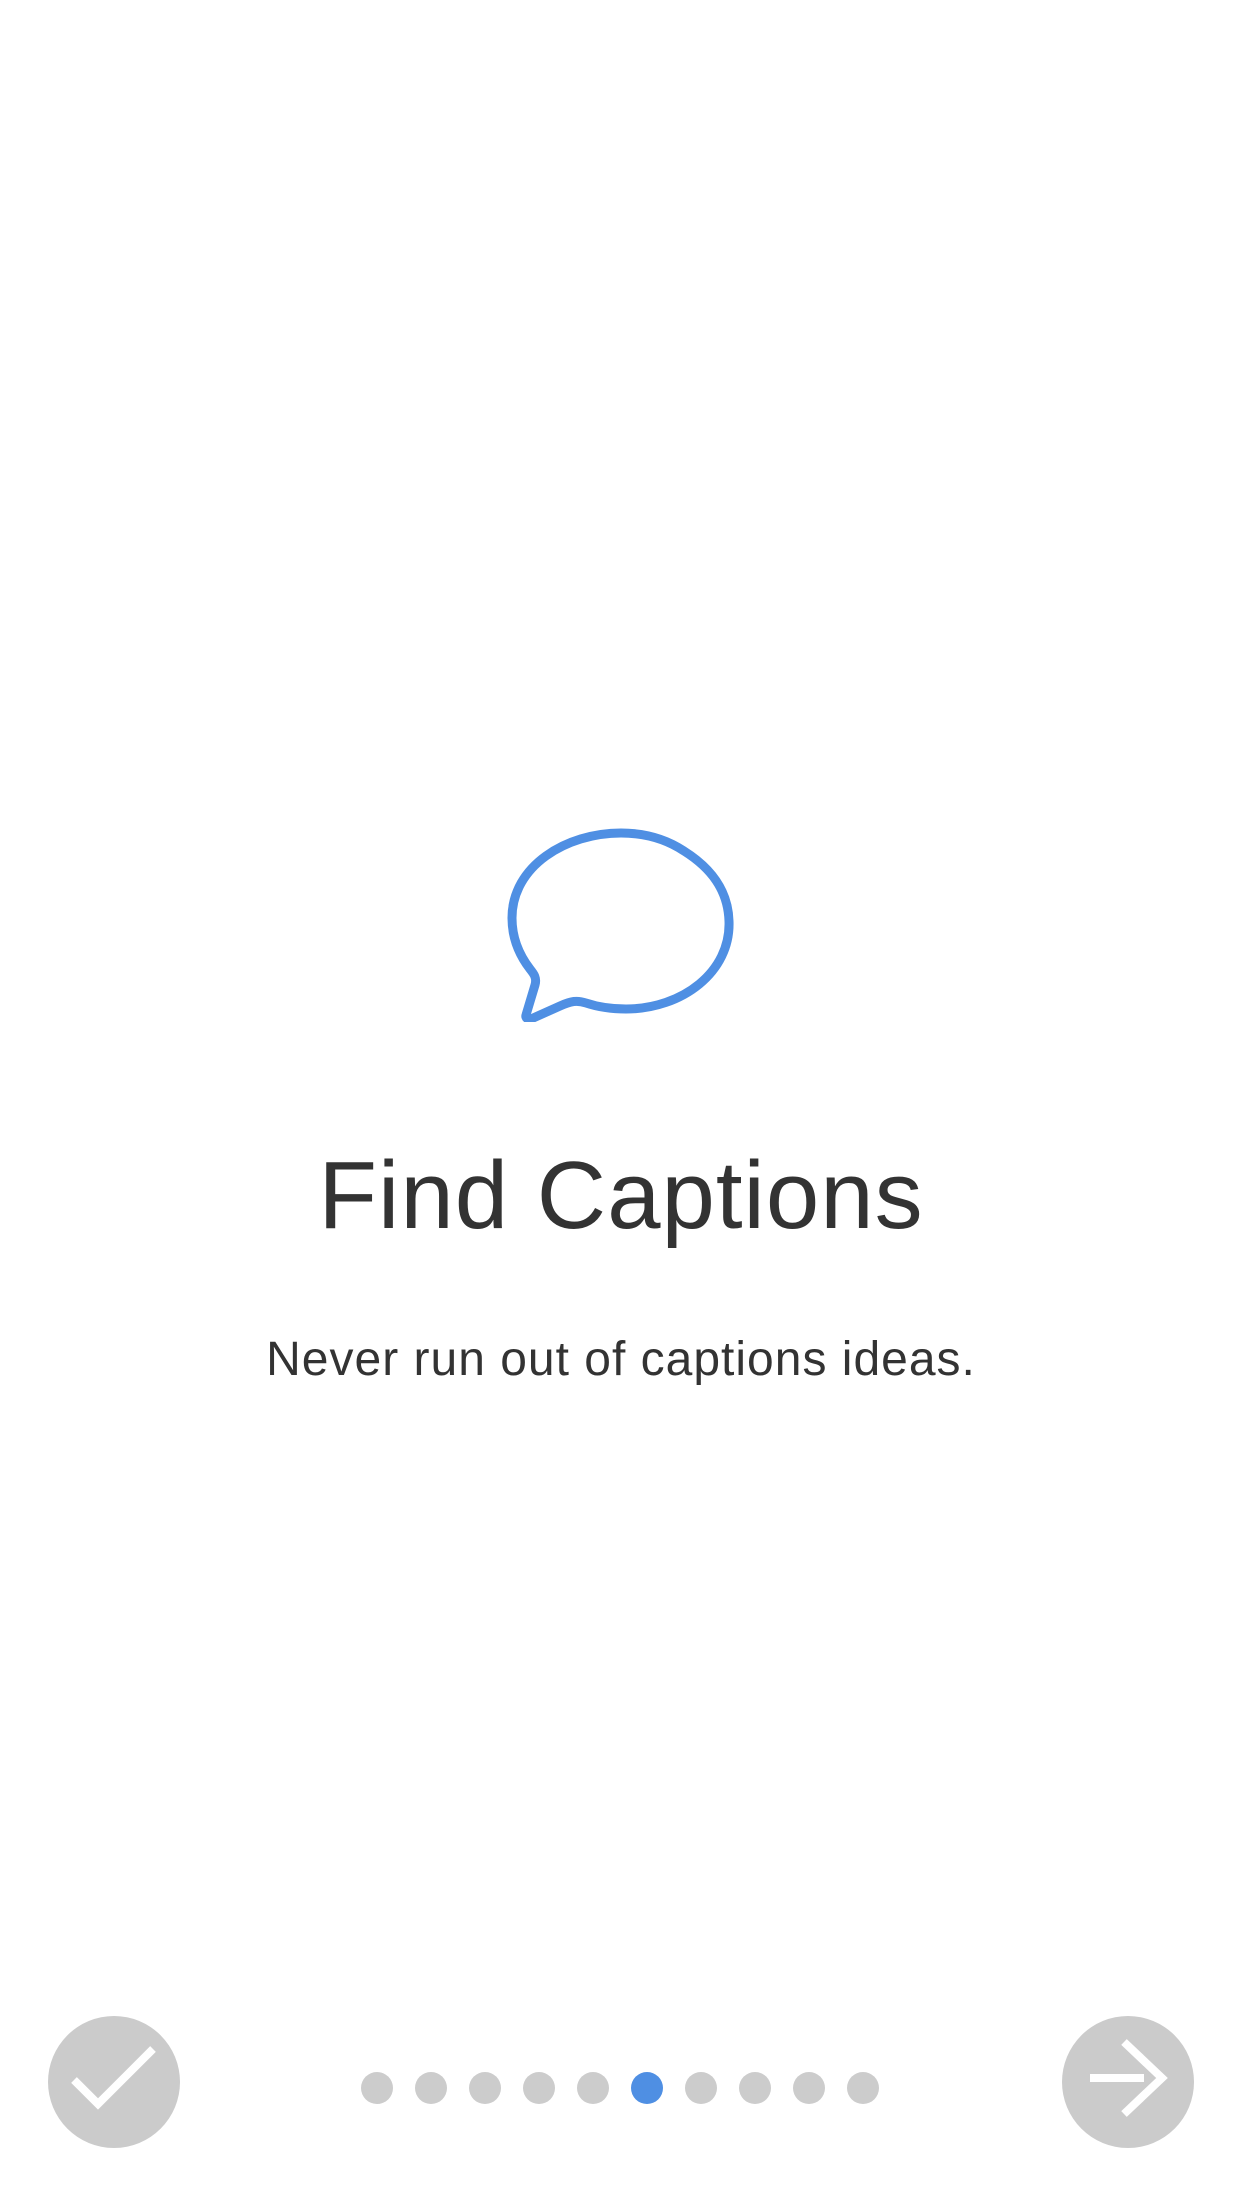 The image size is (1242, 2208). Describe the element at coordinates (620, 925) in the screenshot. I see `speech-bubble-icon` at that location.